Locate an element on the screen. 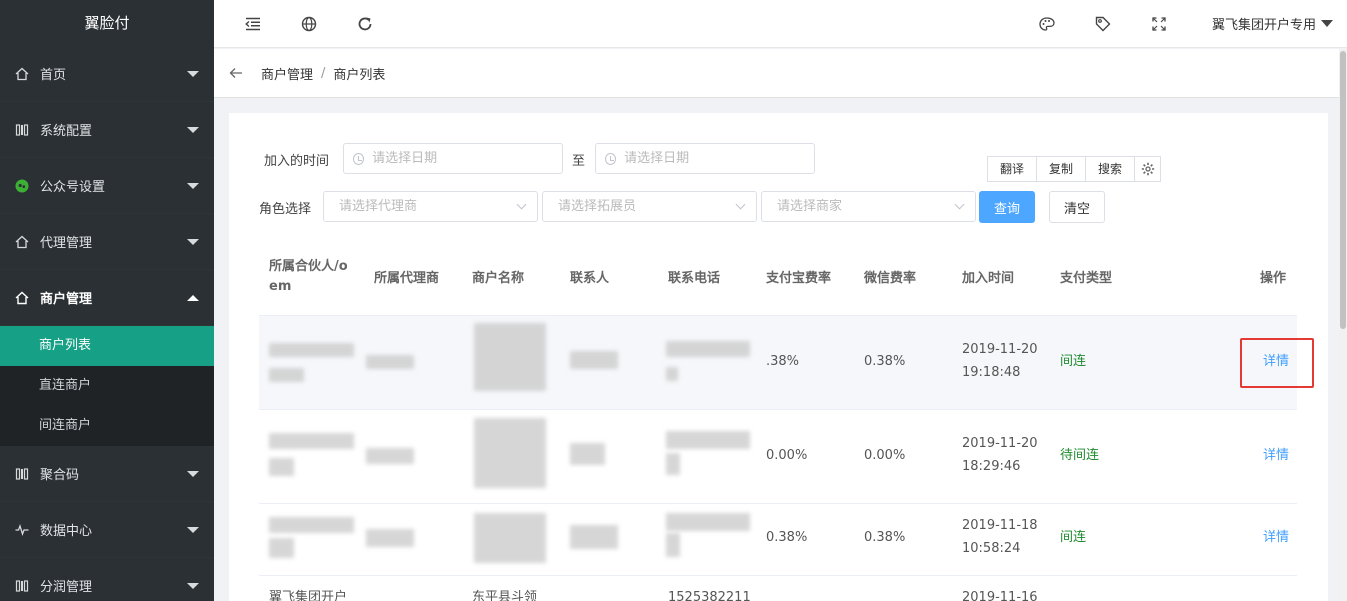 This screenshot has width=1347, height=601. sidebar-item-home: 首页 is located at coordinates (107, 74).